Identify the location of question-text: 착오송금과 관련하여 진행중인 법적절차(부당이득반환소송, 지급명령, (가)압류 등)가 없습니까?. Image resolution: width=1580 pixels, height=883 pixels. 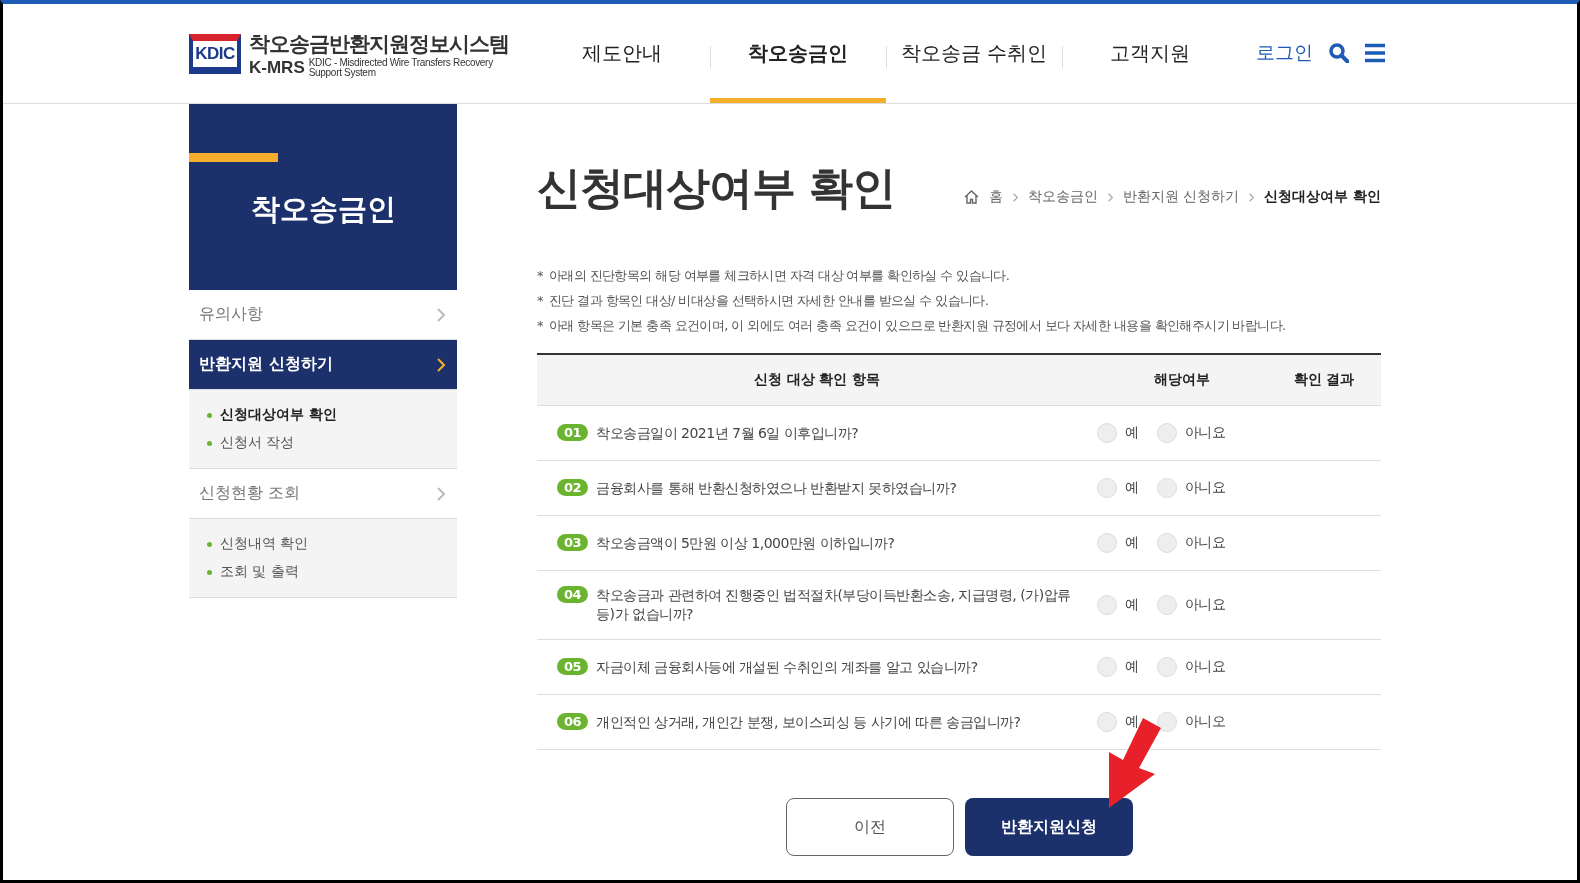
(834, 605).